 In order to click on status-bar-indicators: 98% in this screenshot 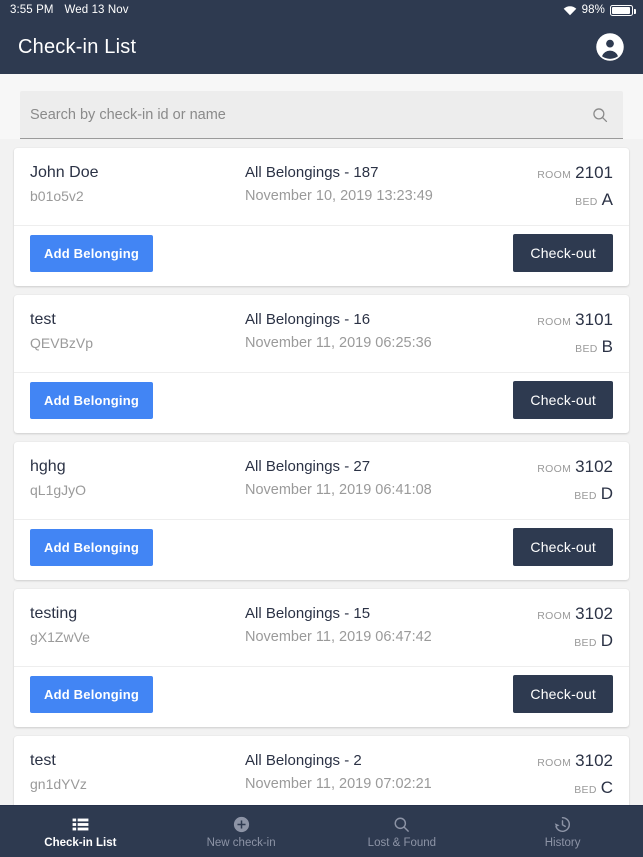, I will do `click(599, 10)`.